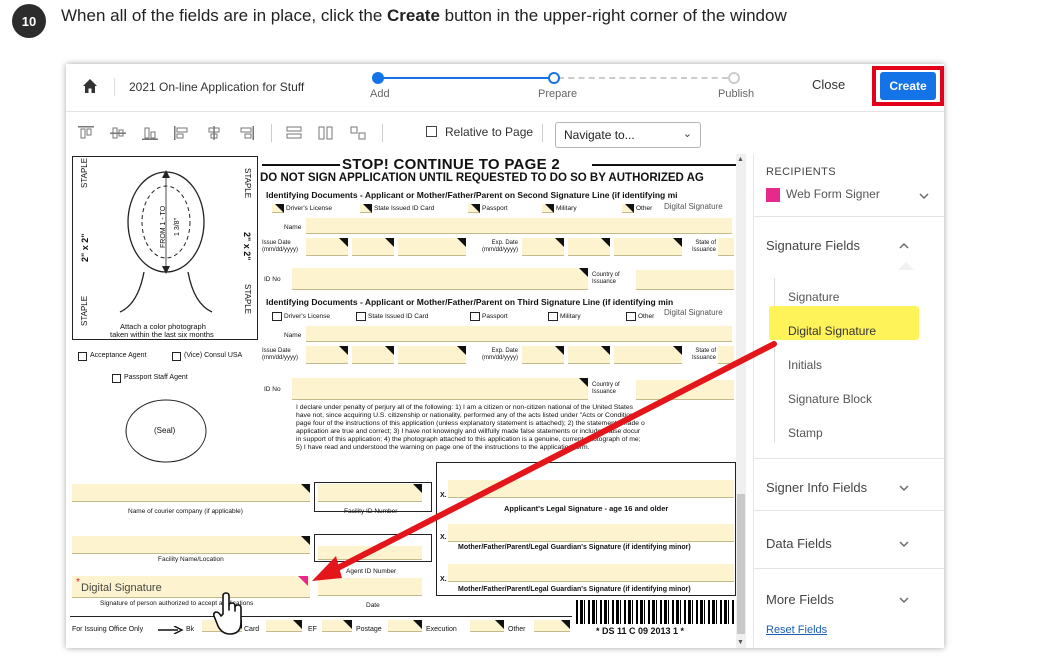  What do you see at coordinates (805, 433) in the screenshot?
I see `stamp-option: Stamp` at bounding box center [805, 433].